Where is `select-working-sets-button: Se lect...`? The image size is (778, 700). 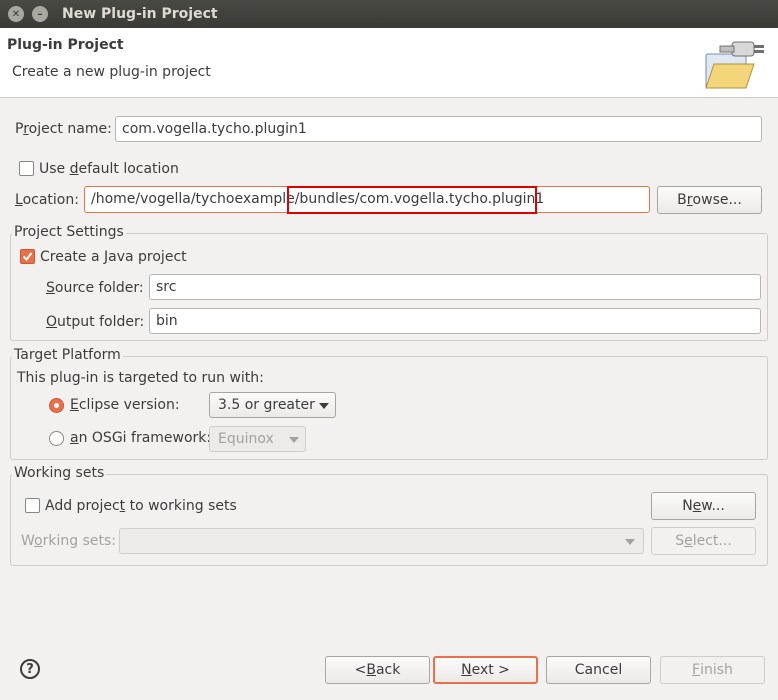
select-working-sets-button: Se lect... is located at coordinates (703, 541).